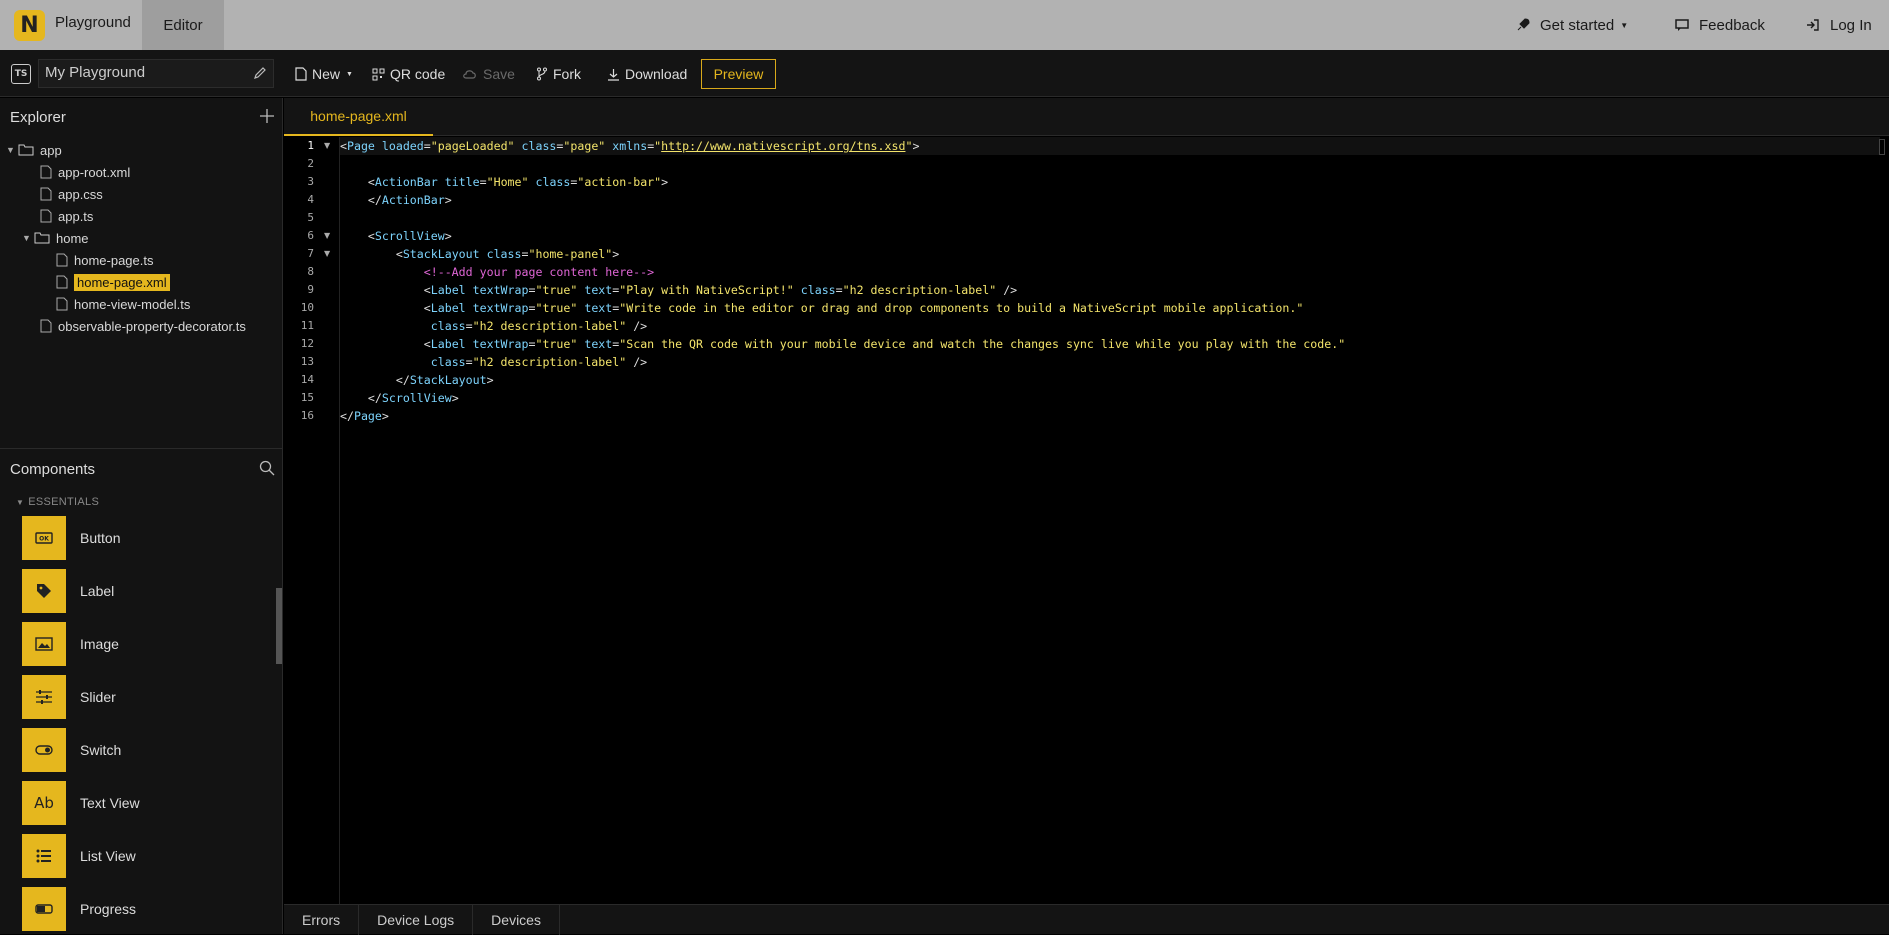 The height and width of the screenshot is (935, 1889). Describe the element at coordinates (142, 591) in the screenshot. I see `component-label: Label` at that location.